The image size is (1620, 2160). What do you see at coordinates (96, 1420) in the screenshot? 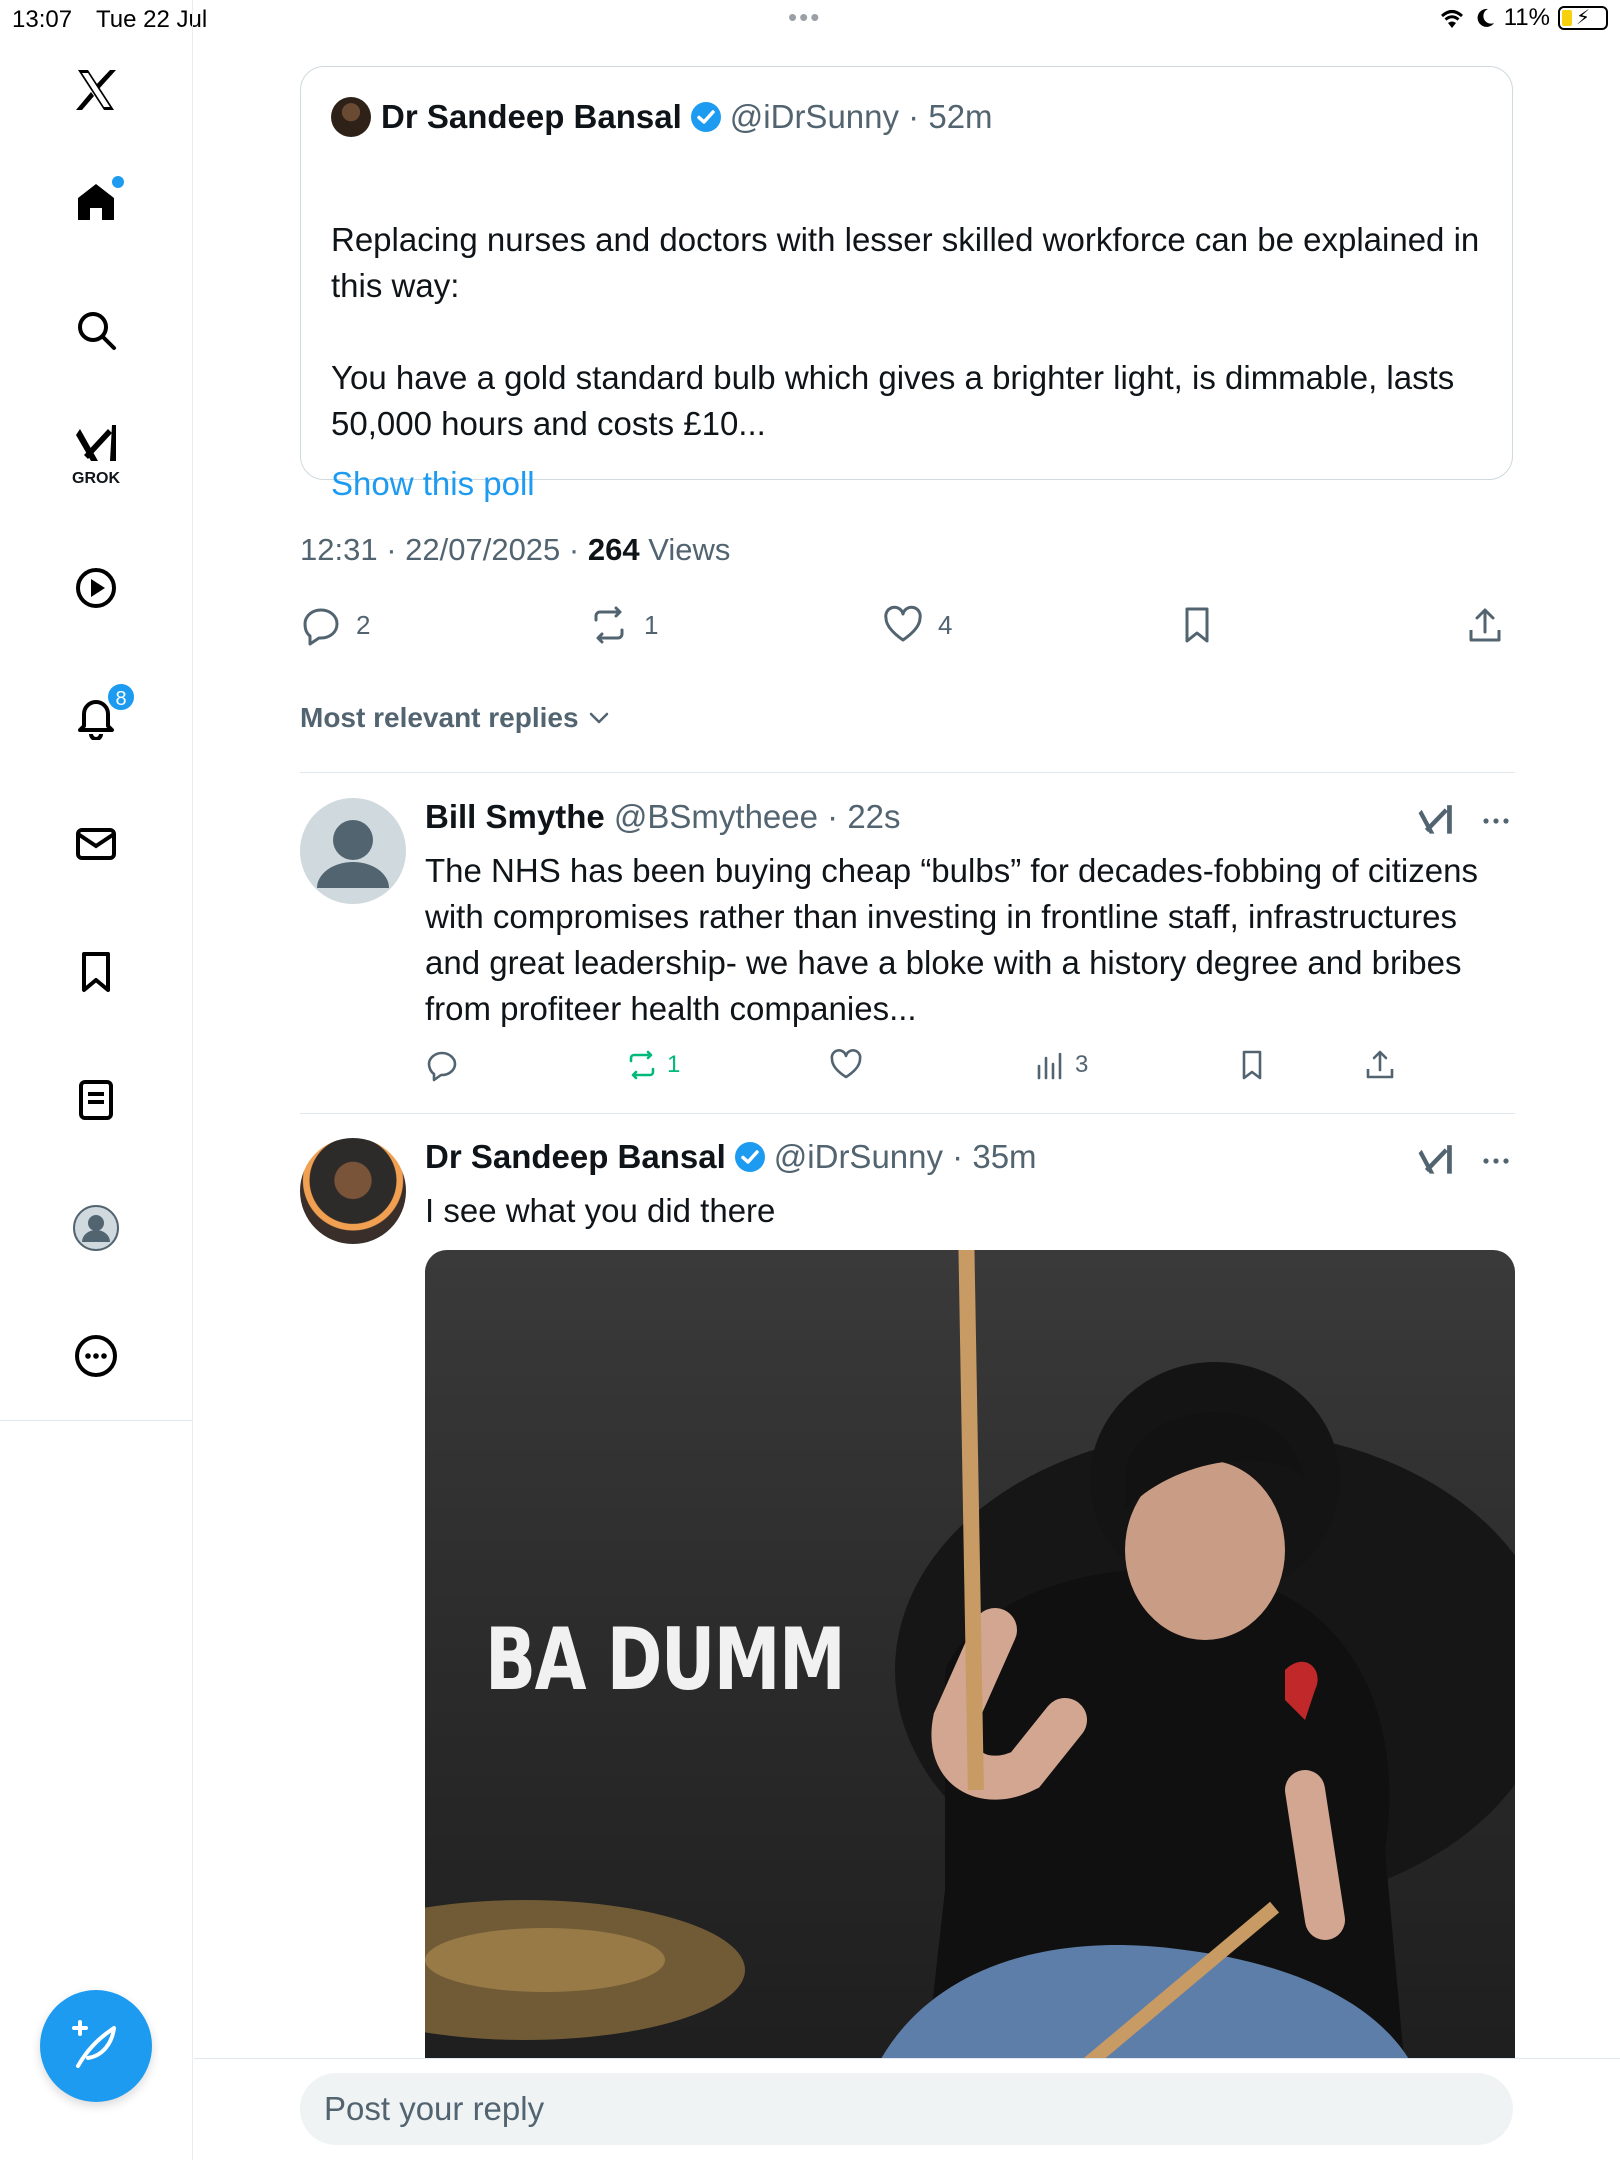
I see `sidebar-divider` at bounding box center [96, 1420].